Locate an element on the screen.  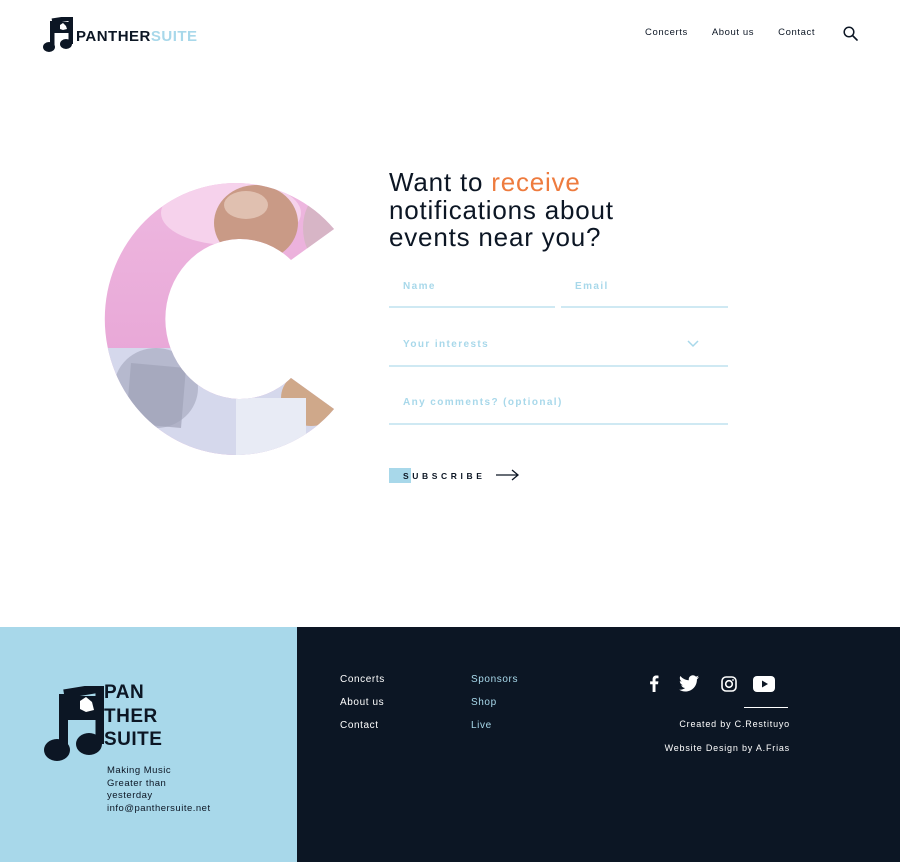
footer-divider is located at coordinates (766, 707).